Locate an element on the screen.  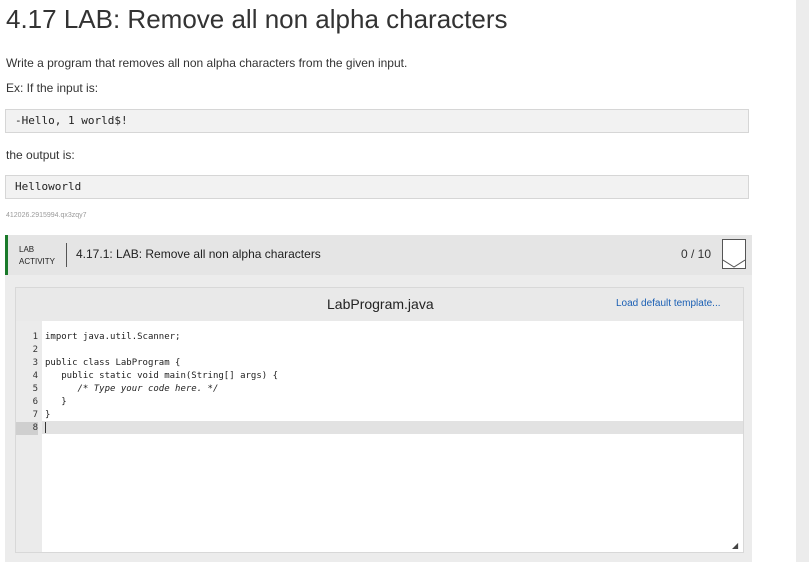
line-number: 3 is located at coordinates (35, 363).